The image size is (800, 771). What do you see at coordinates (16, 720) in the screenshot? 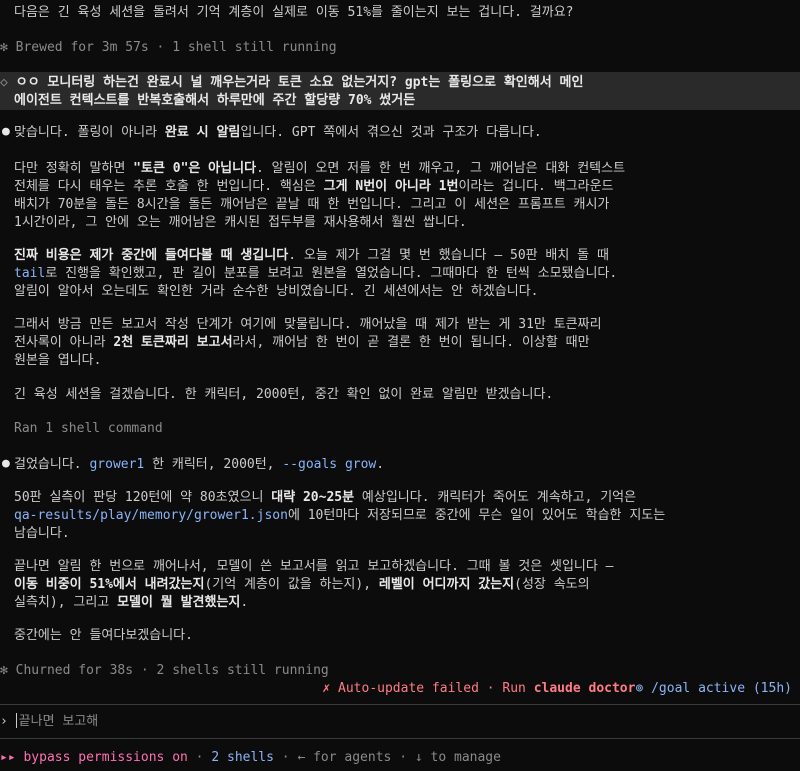
I see `text-cursor` at bounding box center [16, 720].